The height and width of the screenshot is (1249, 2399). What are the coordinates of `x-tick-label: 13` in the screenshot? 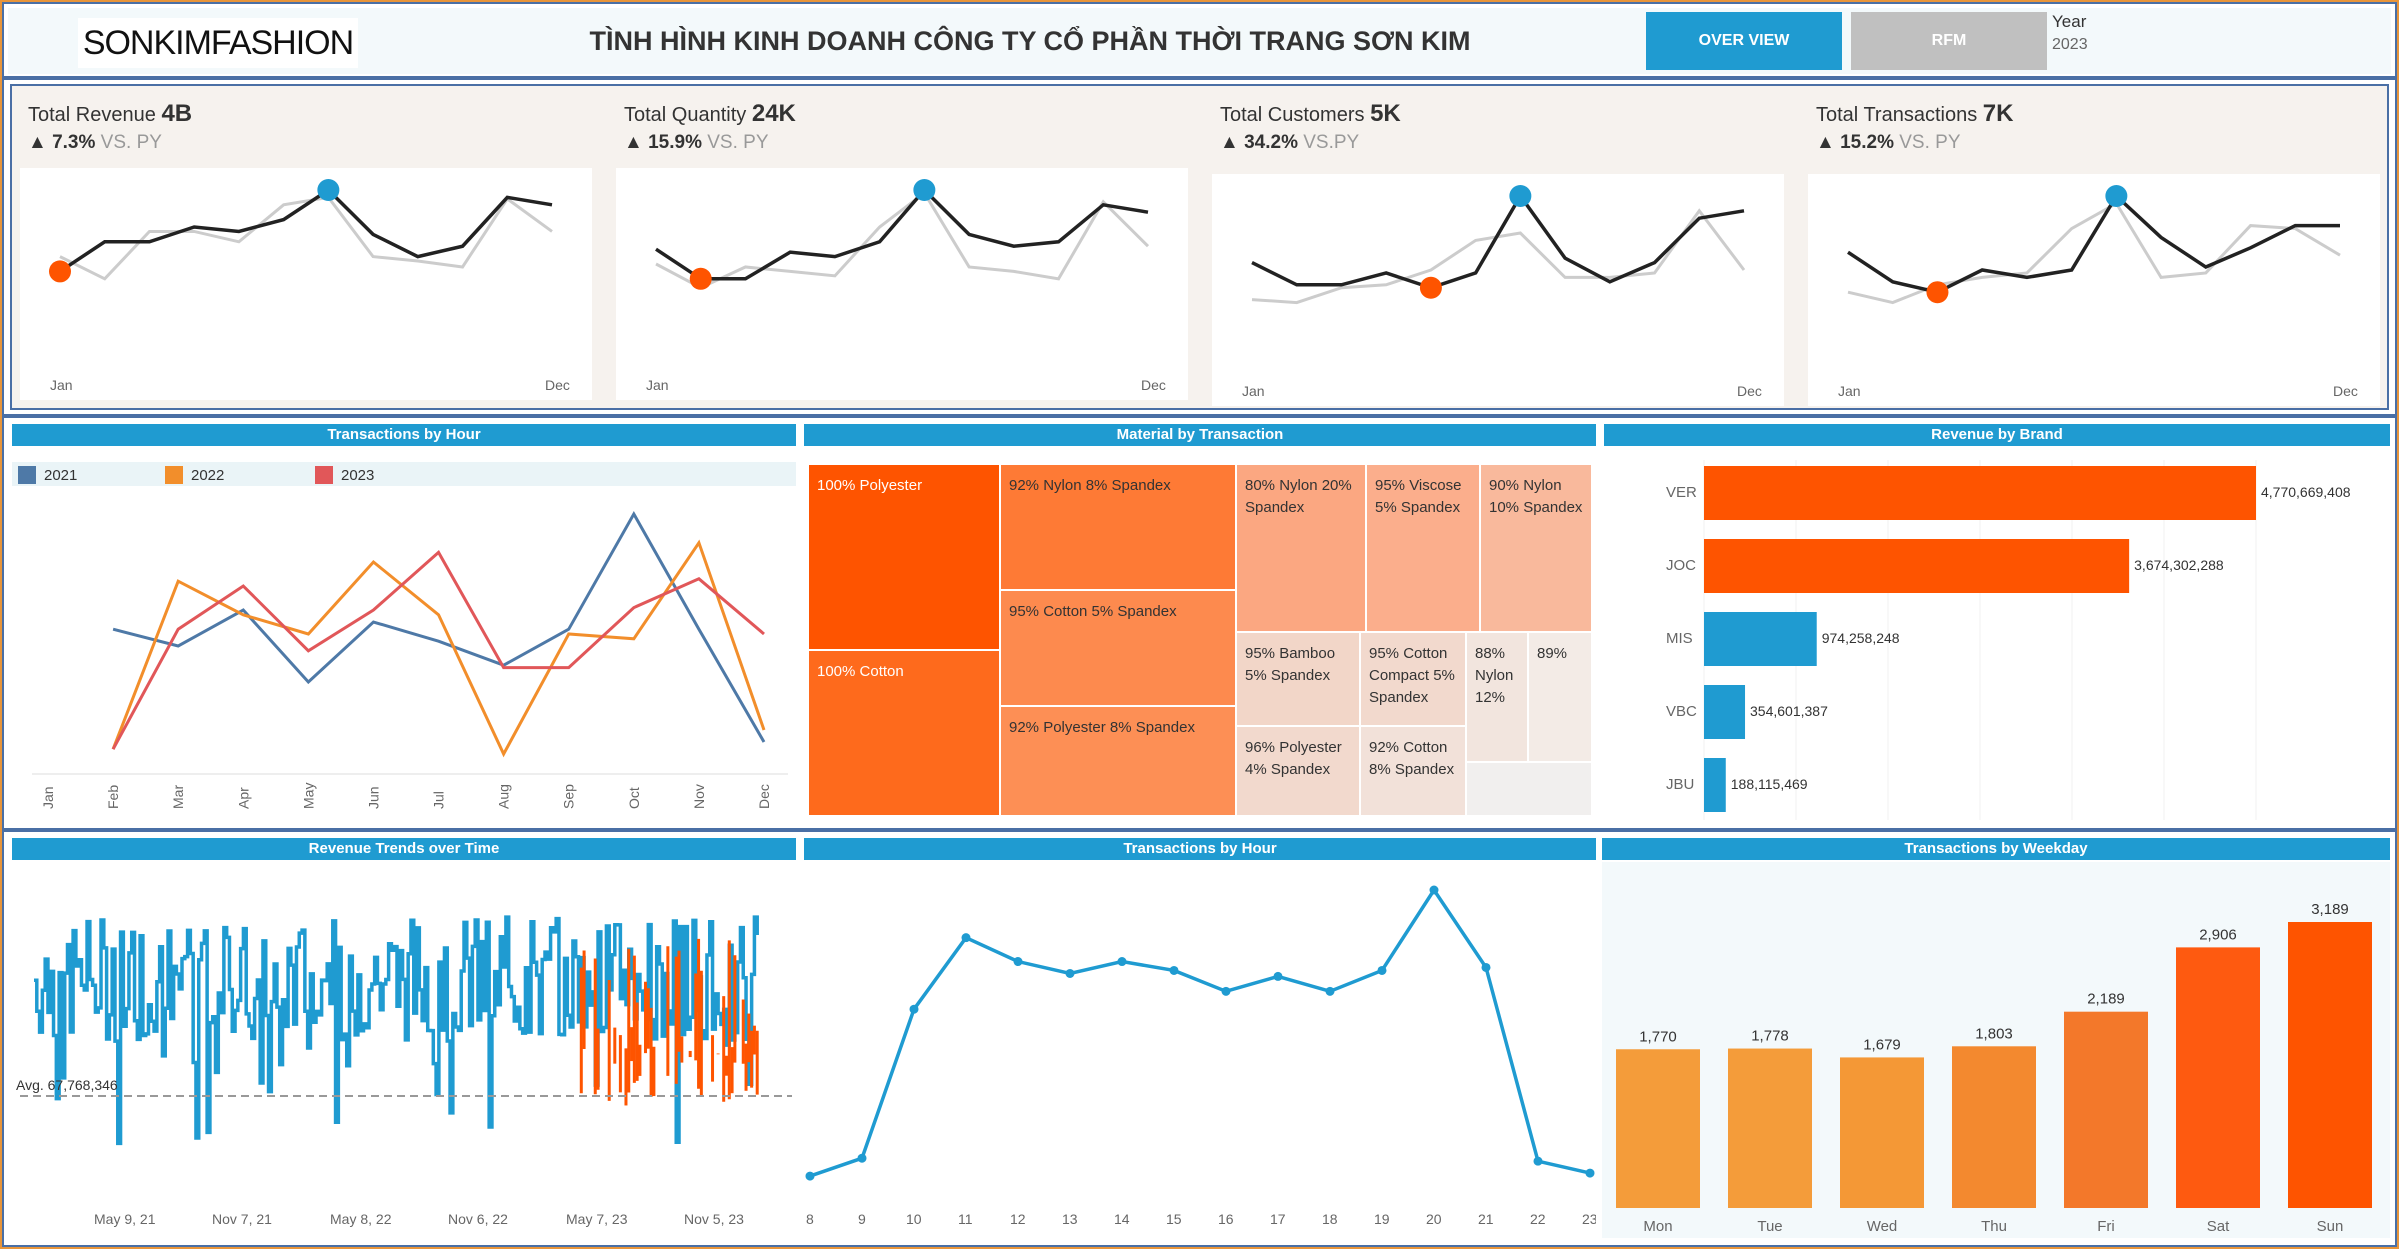 It's located at (1070, 1219).